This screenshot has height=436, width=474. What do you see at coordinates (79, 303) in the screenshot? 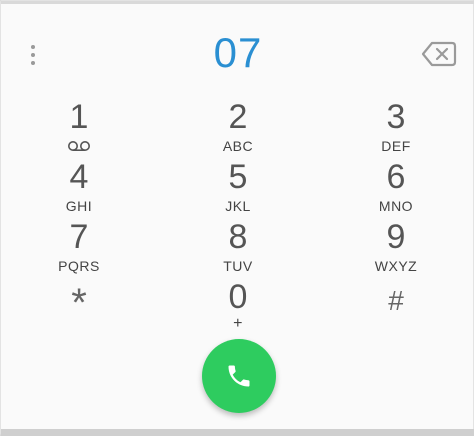
I see `key-digit: *` at bounding box center [79, 303].